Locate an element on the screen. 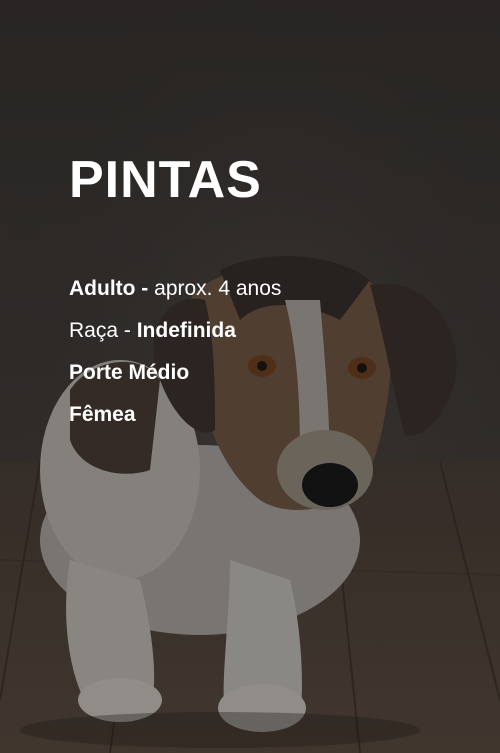  breed-line: Raça - Indefinida is located at coordinates (152, 331).